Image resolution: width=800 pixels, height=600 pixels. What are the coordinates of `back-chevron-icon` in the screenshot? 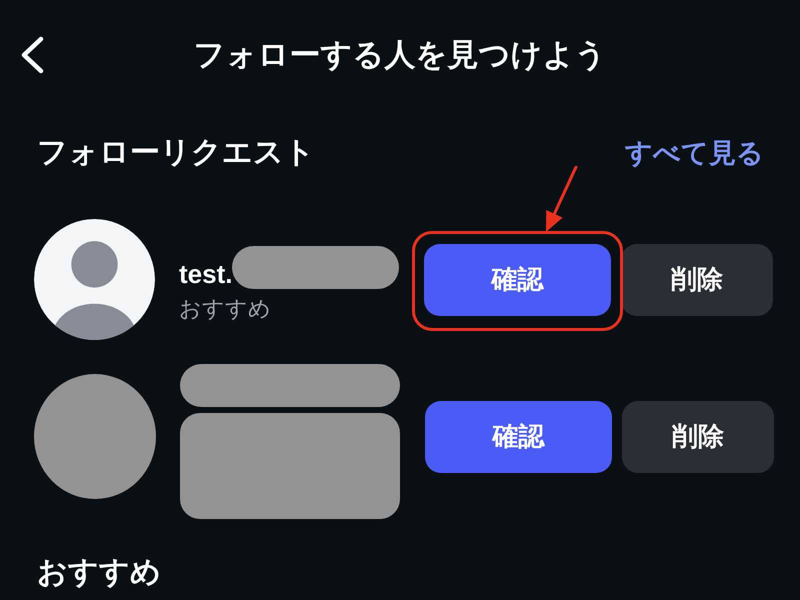 It's located at (32, 55).